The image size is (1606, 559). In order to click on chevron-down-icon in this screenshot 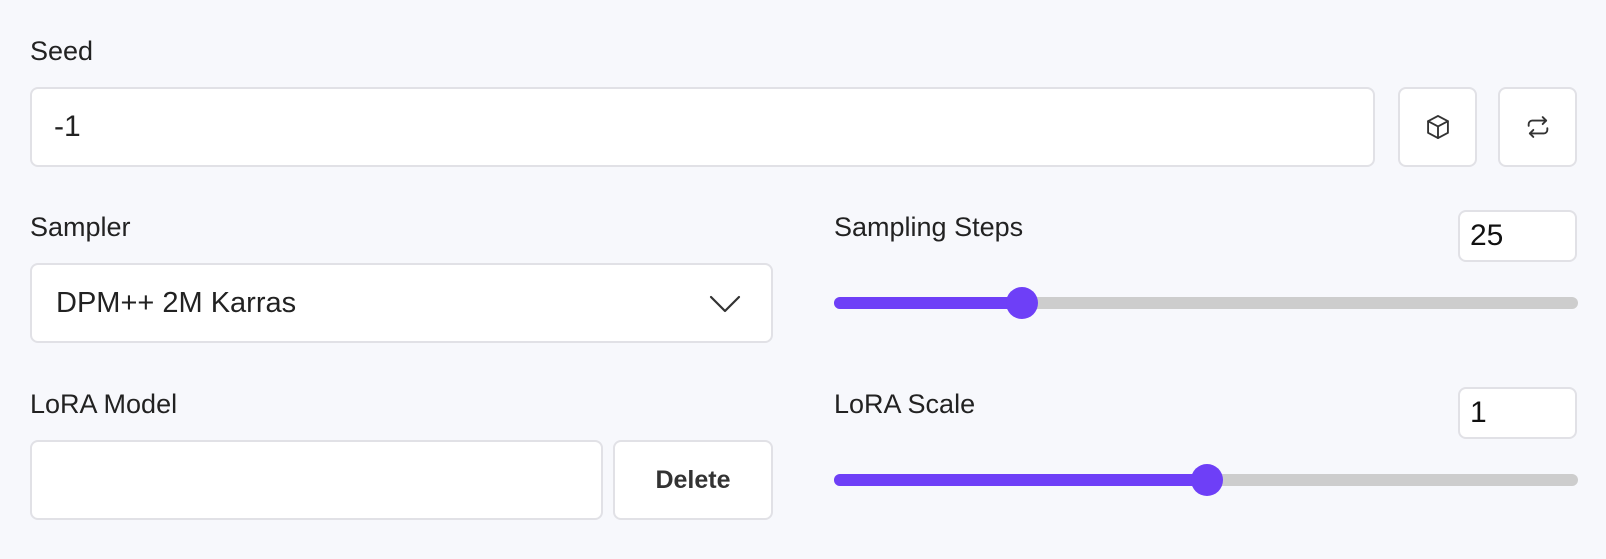, I will do `click(725, 304)`.